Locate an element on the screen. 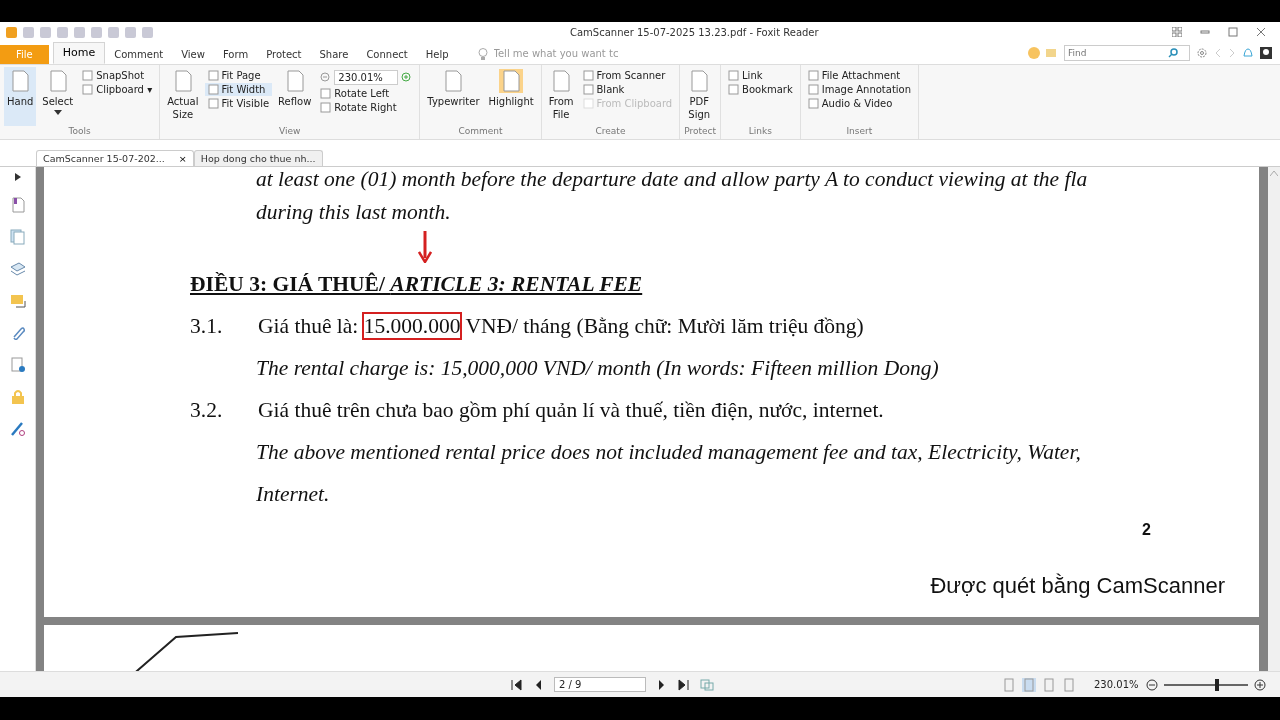 Image resolution: width=1280 pixels, height=720 pixels. down-arrow-annotation is located at coordinates (425, 247).